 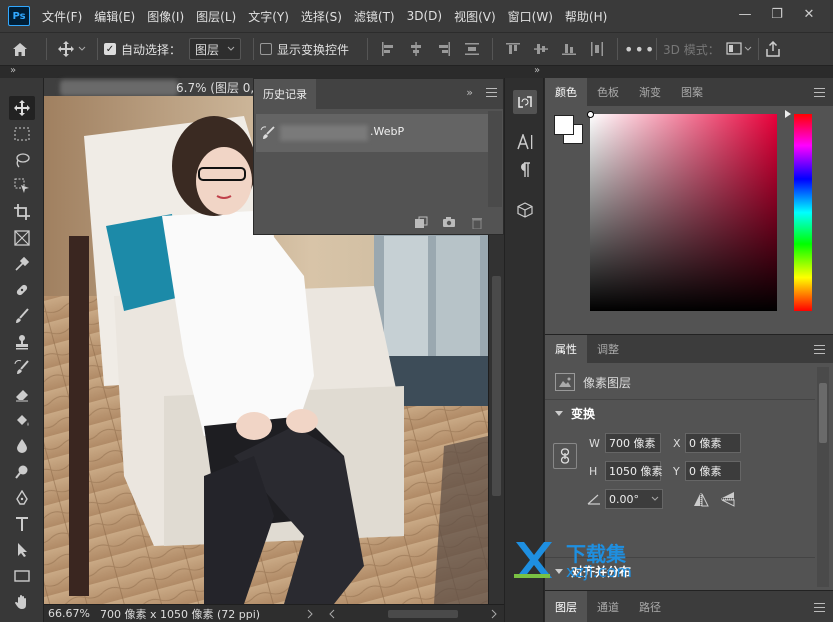 I want to click on menu-window: 窗口(W), so click(x=530, y=16).